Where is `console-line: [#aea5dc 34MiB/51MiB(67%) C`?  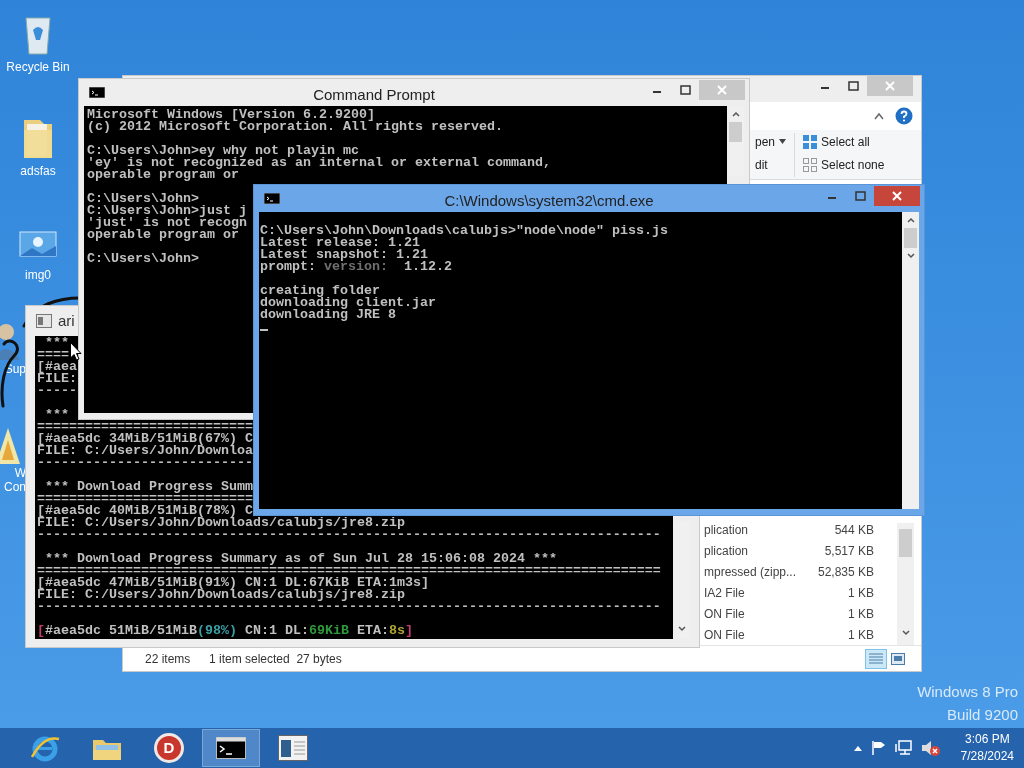
console-line: [#aea5dc 34MiB/51MiB(67%) C is located at coordinates (145, 439).